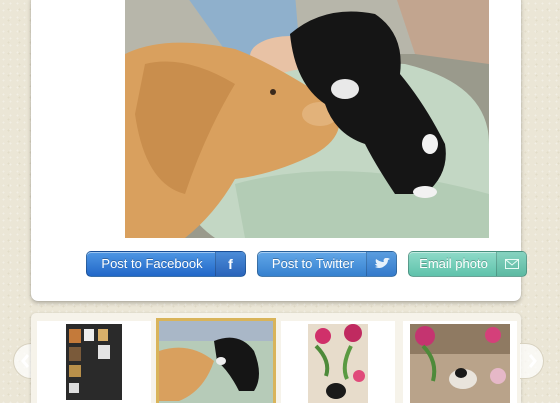 This screenshot has height=403, width=560. I want to click on thumbnail-app-screenshot, so click(94, 362).